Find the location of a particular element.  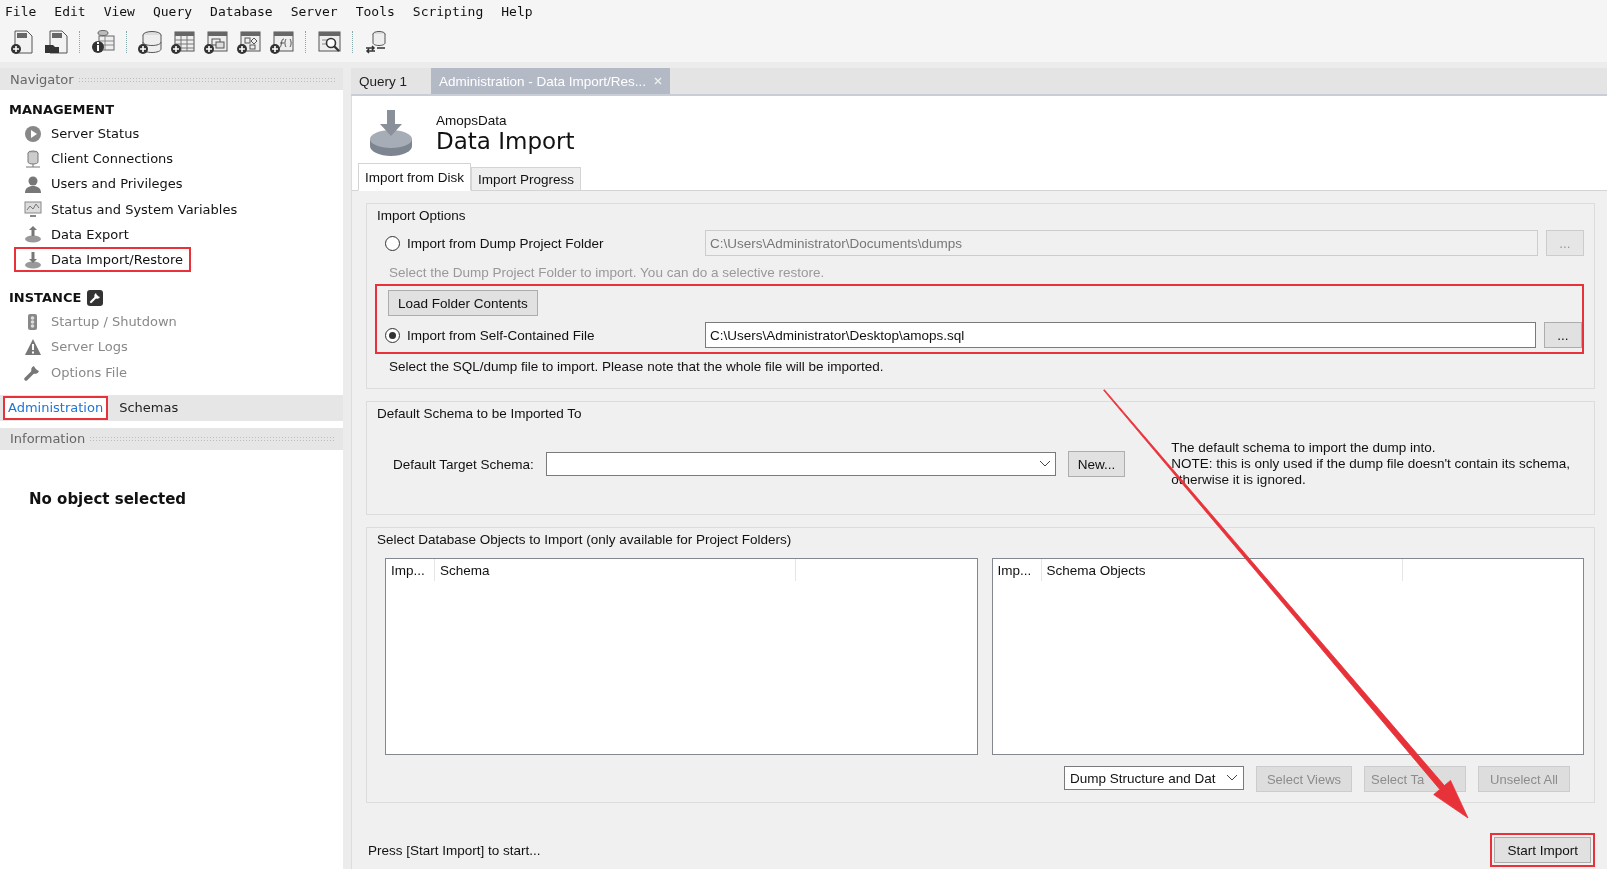

sidebar-item: Users and Privileges is located at coordinates (102, 184).